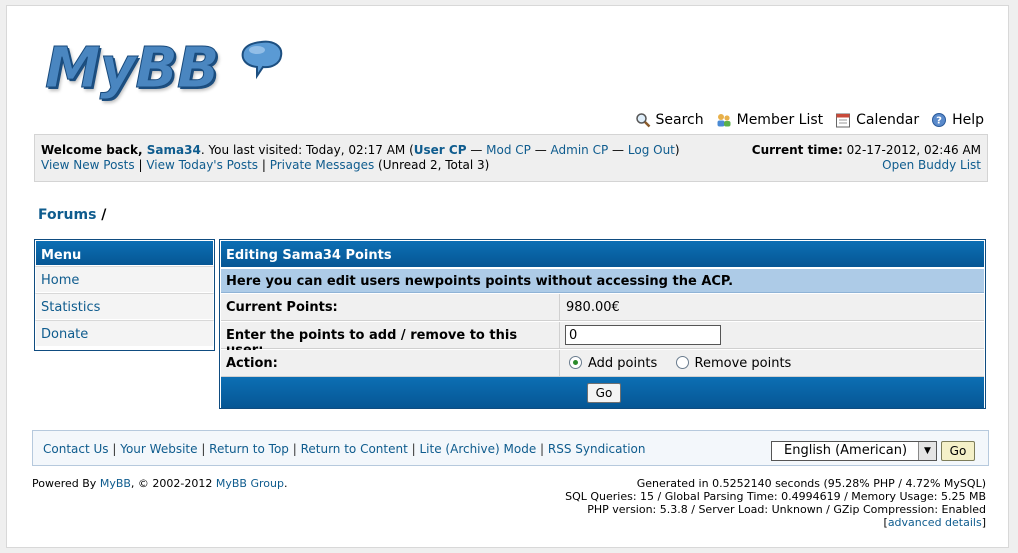 The width and height of the screenshot is (1018, 553). I want to click on nav-calendar: Calendar, so click(877, 120).